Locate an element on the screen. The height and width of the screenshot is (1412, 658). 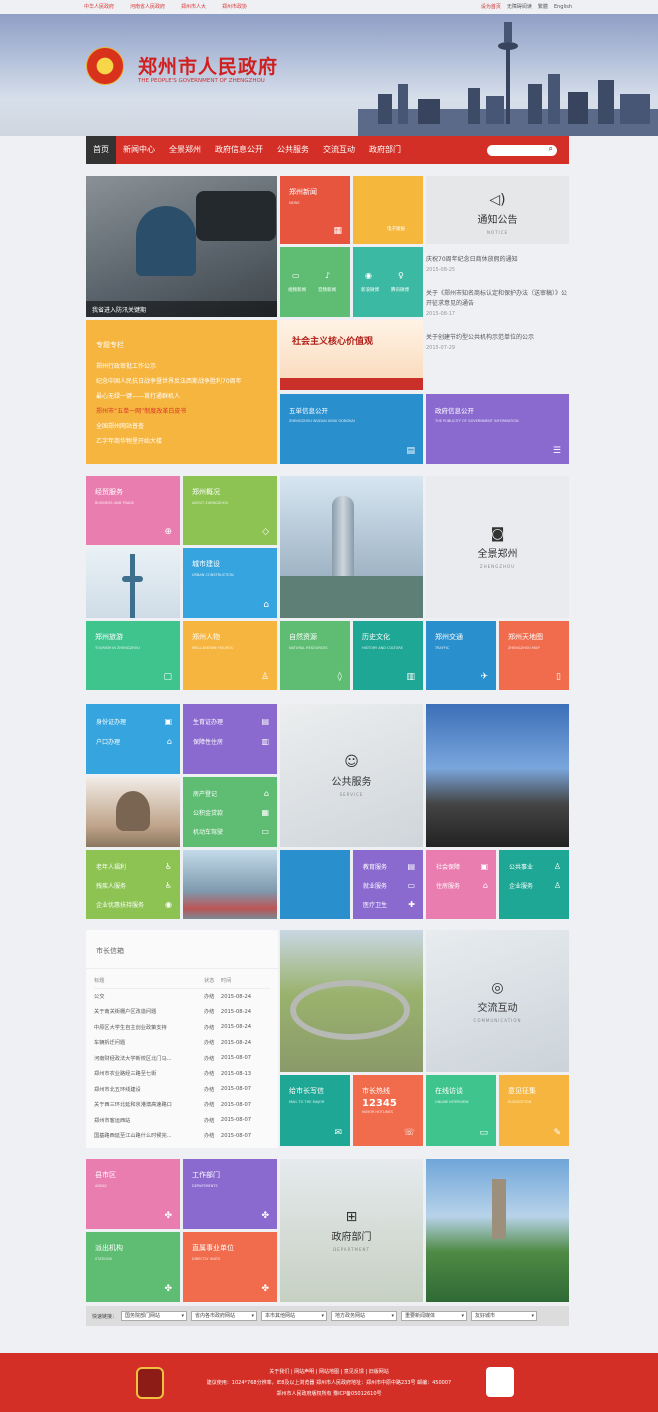
med-link: 医疗卫生 ✚ is located at coordinates (388, 904).